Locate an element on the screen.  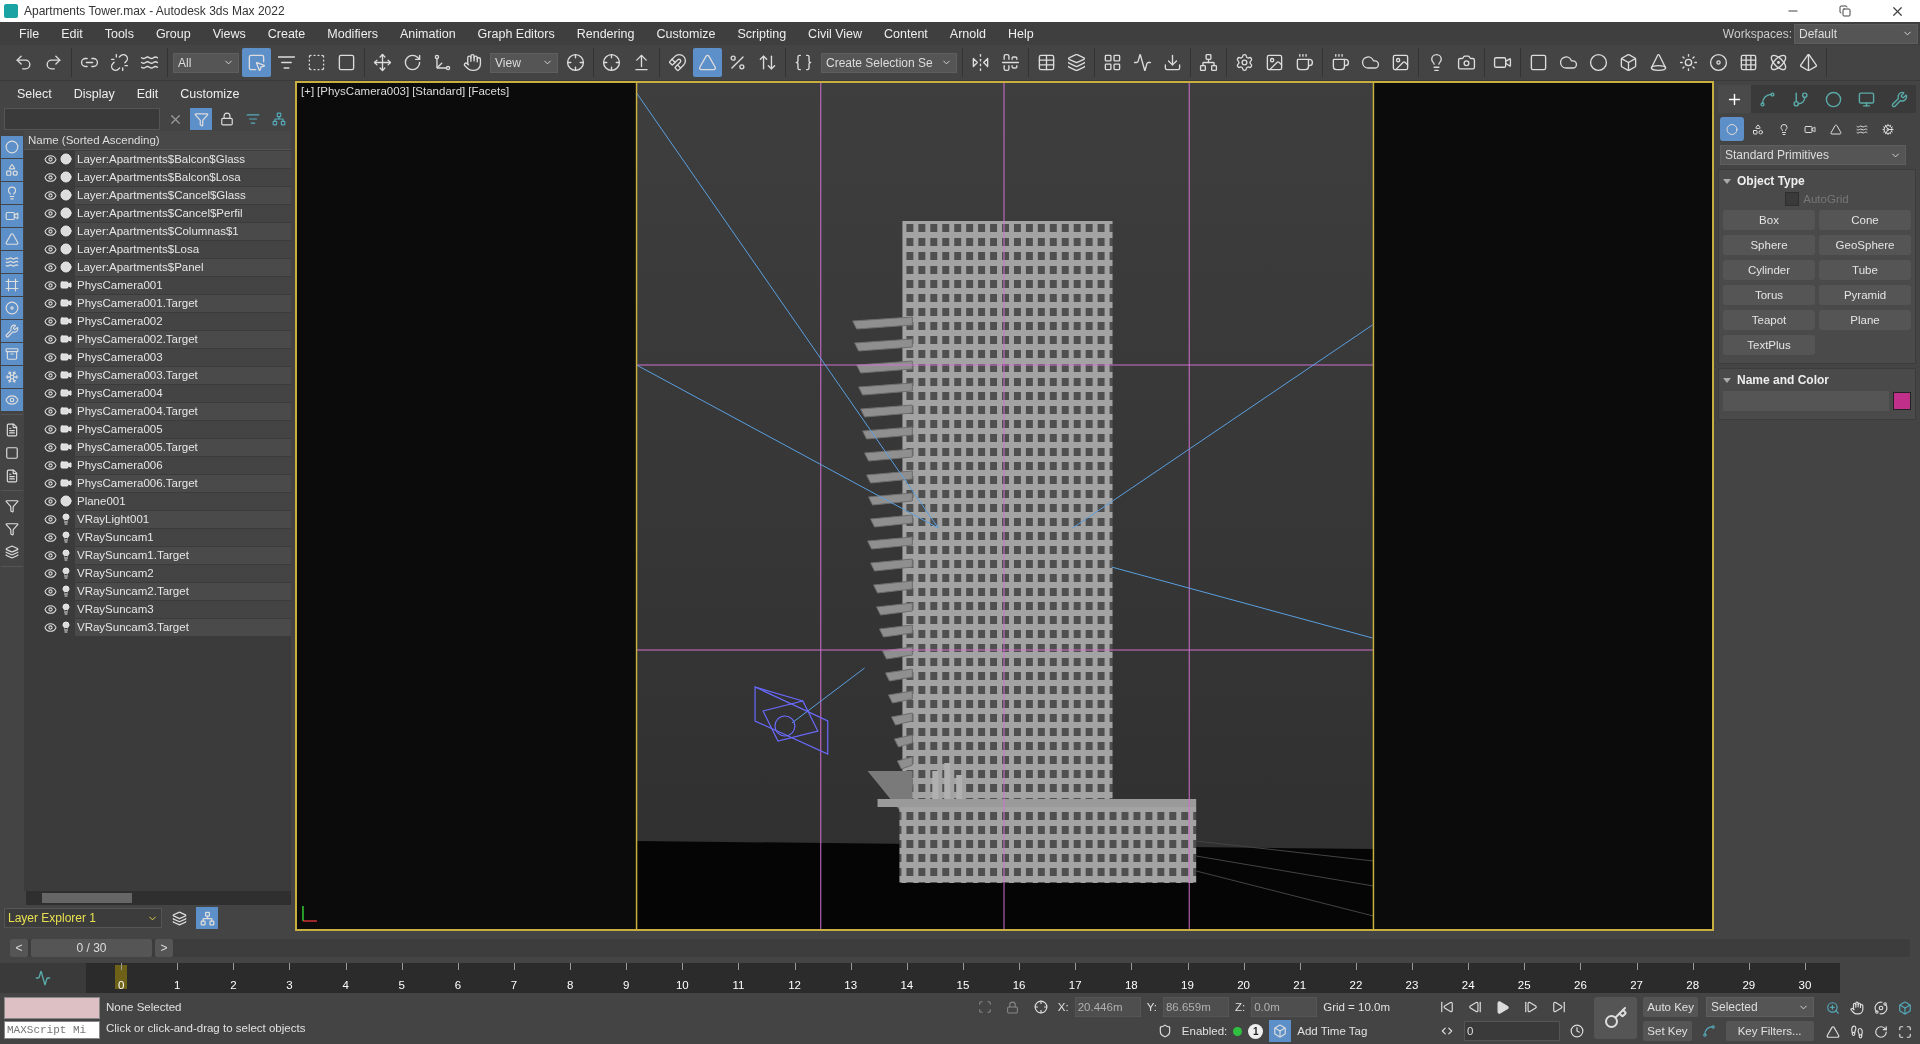
primitive-button: Cylinder is located at coordinates (1769, 270).